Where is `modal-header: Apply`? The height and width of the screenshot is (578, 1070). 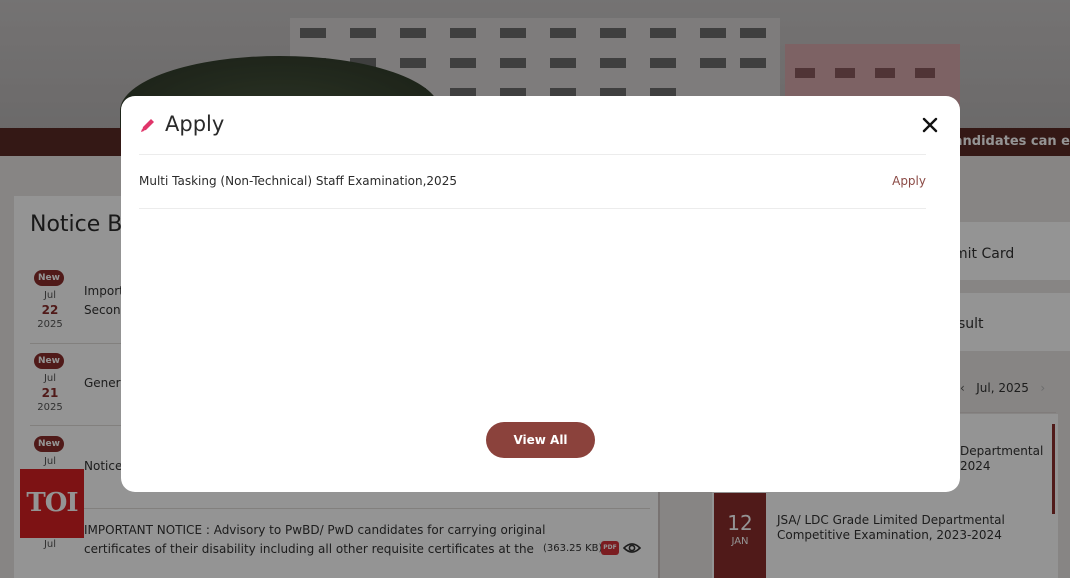 modal-header: Apply is located at coordinates (540, 125).